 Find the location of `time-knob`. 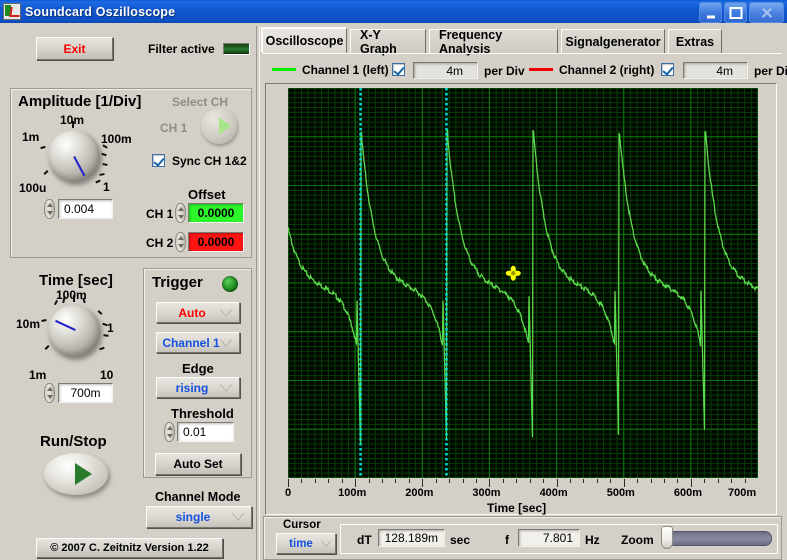

time-knob is located at coordinates (74, 331).